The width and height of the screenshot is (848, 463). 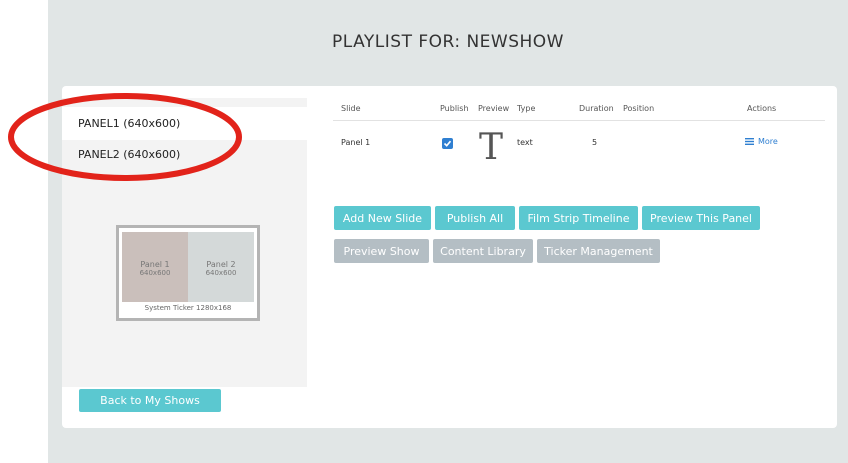 I want to click on layout-panel-1-size: 640x600, so click(x=155, y=273).